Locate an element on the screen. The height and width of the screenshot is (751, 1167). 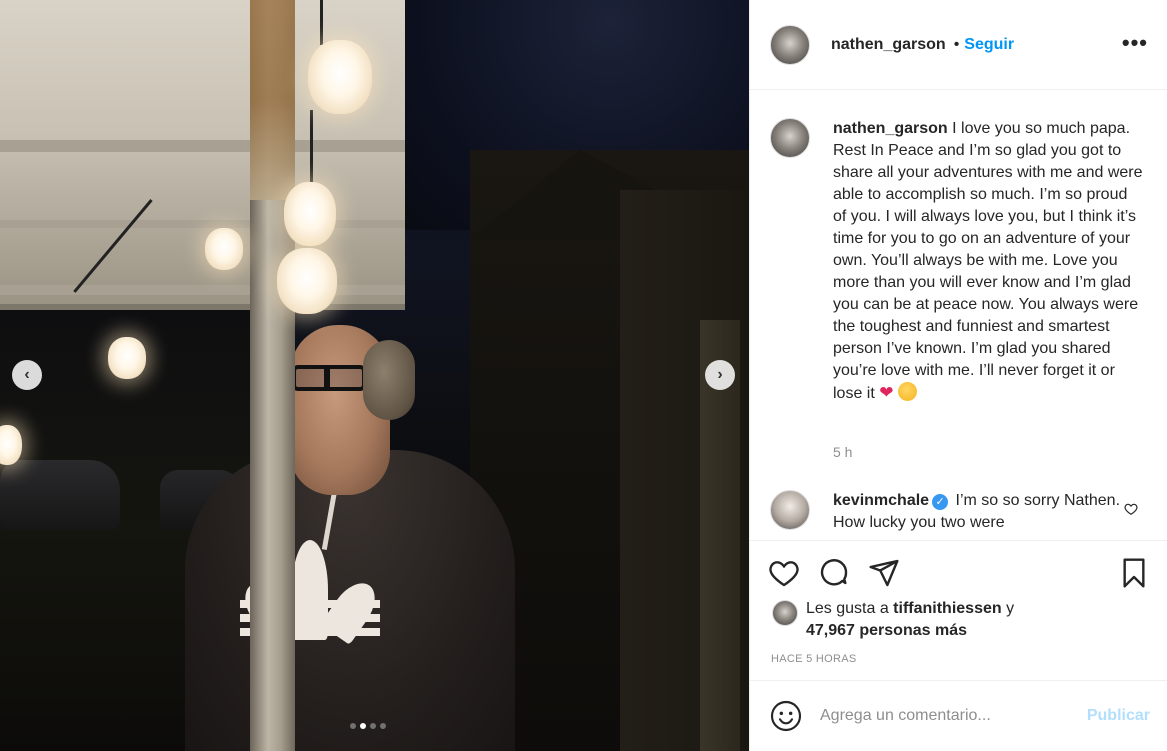
caption-timestamp: 5 h is located at coordinates (842, 452).